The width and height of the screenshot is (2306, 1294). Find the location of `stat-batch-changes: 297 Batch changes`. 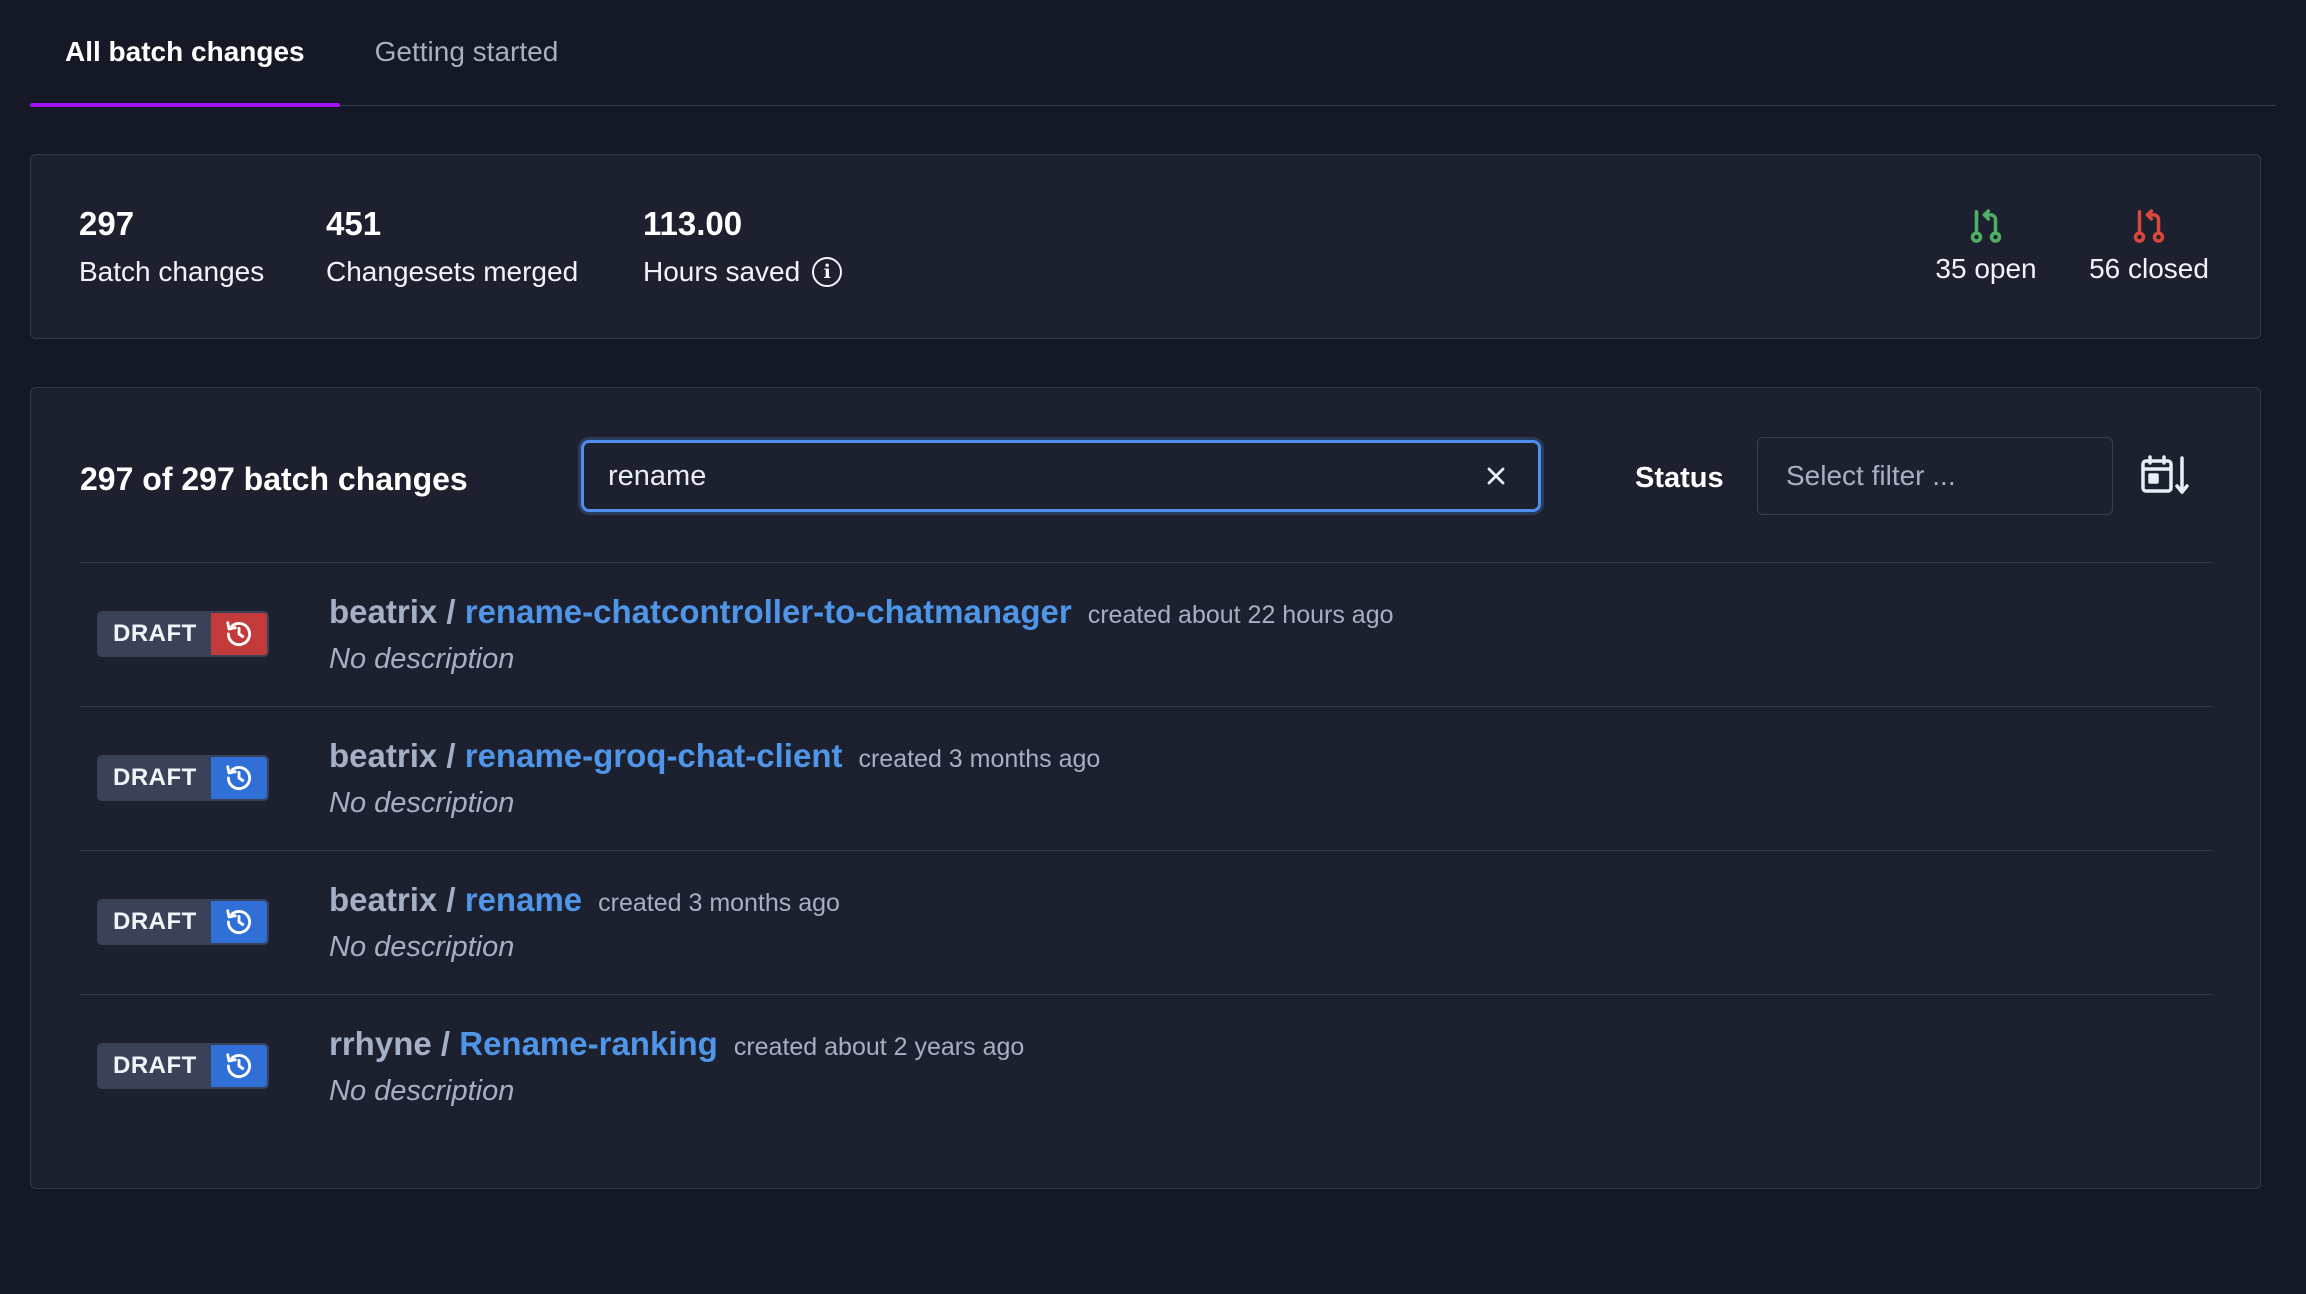

stat-batch-changes: 297 Batch changes is located at coordinates (171, 247).